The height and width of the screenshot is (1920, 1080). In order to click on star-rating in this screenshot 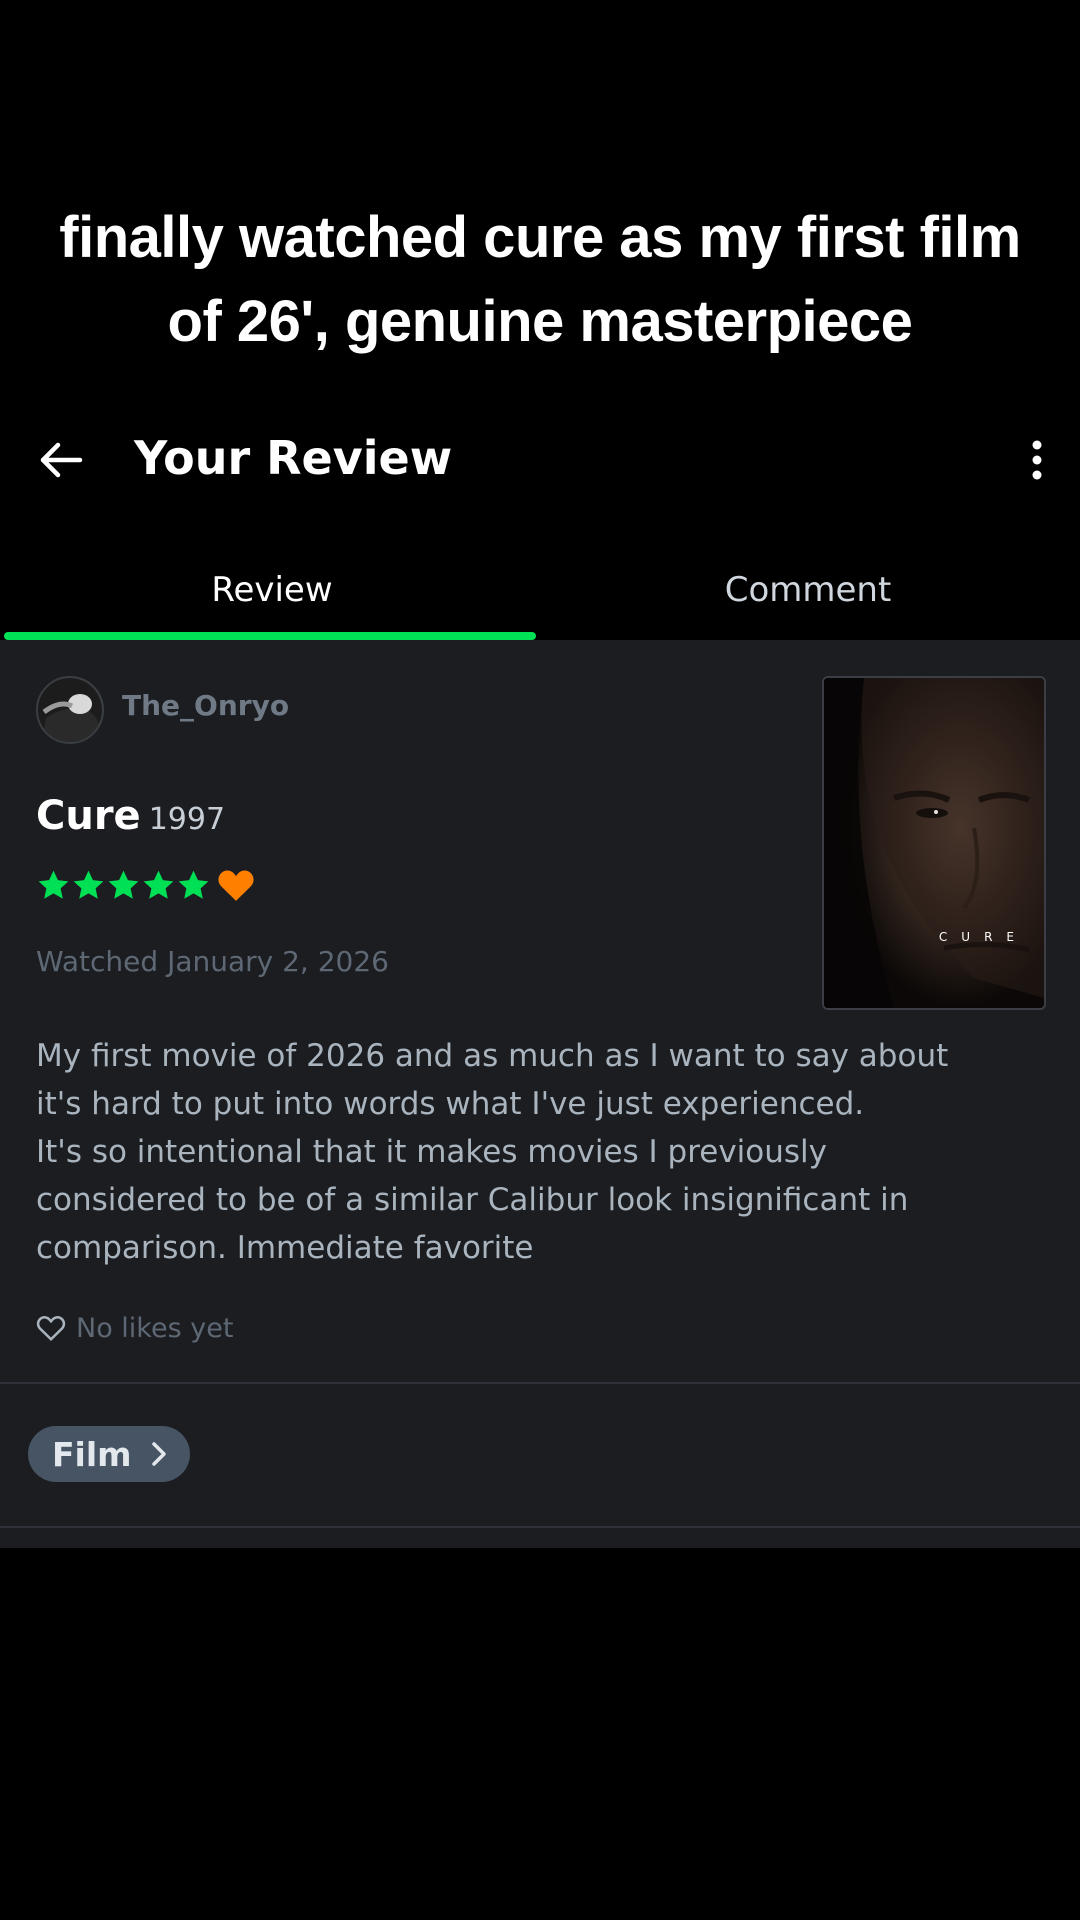, I will do `click(145, 885)`.